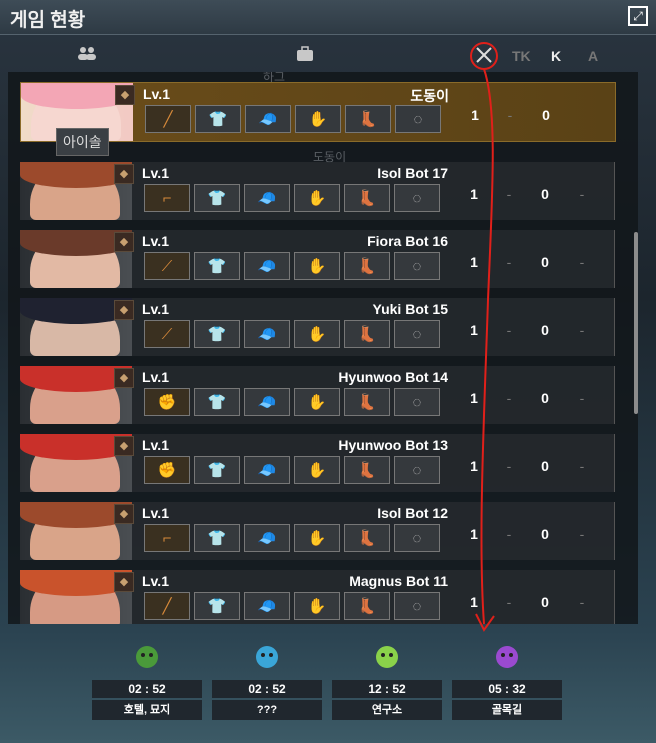  I want to click on zone-time: 05 : 32, so click(507, 689).